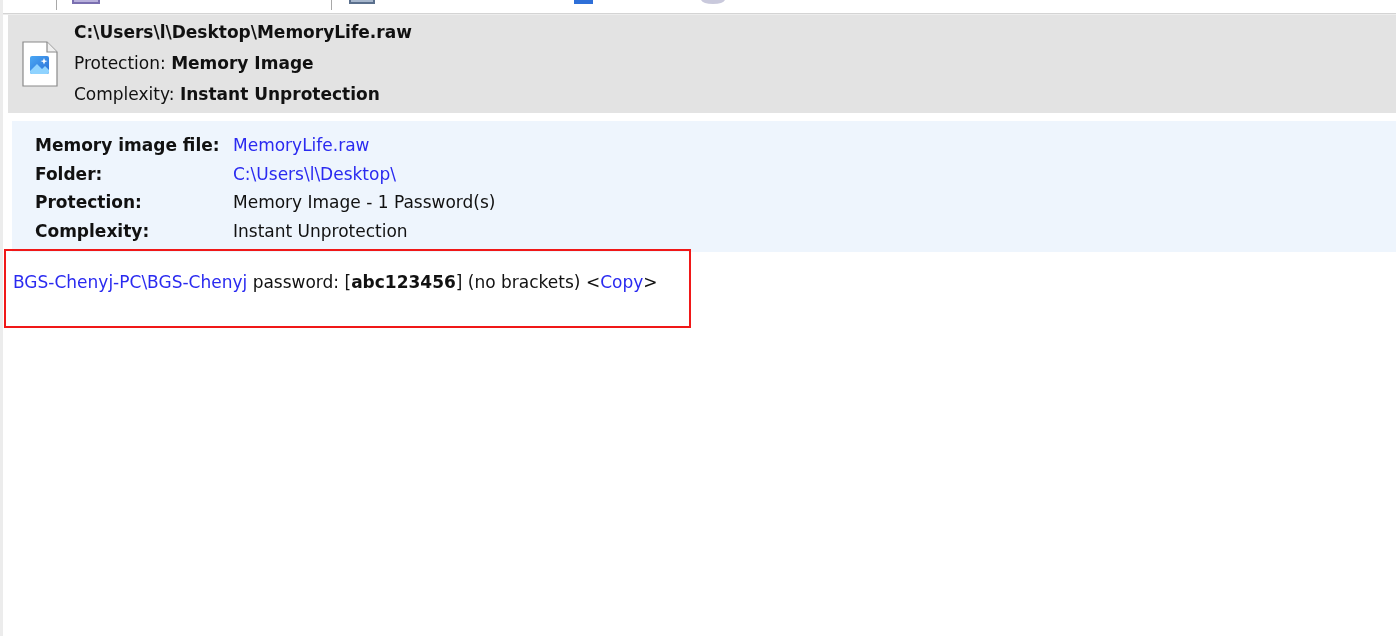 Image resolution: width=1396 pixels, height=636 pixels. Describe the element at coordinates (93, 232) in the screenshot. I see `detail-label: Complexity:` at that location.